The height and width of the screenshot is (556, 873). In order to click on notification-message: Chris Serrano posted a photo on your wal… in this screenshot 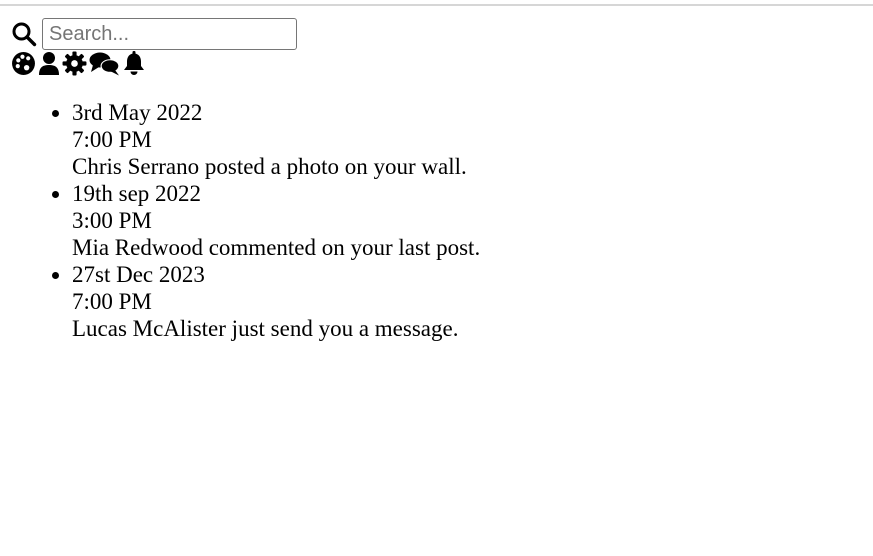, I will do `click(269, 166)`.